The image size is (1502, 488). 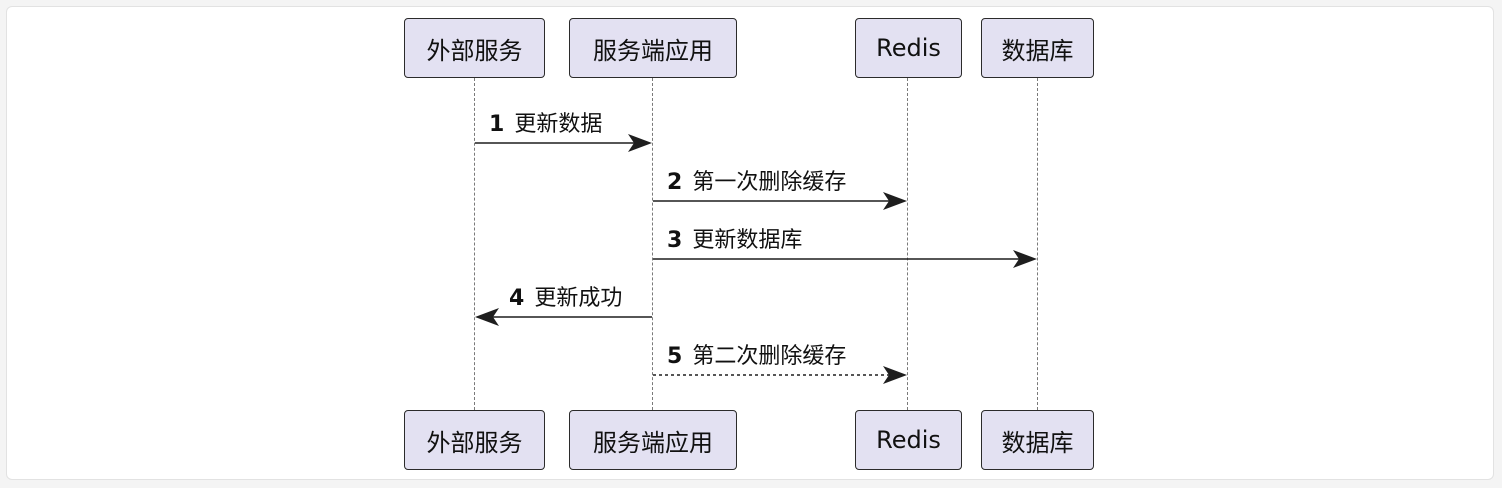 What do you see at coordinates (497, 124) in the screenshot?
I see `message-1-number: 1` at bounding box center [497, 124].